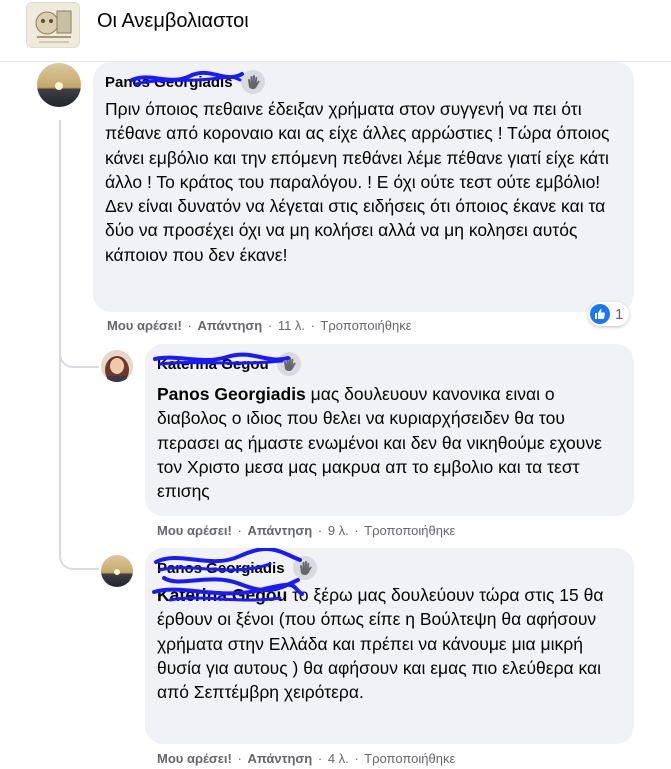 The image size is (671, 769). Describe the element at coordinates (338, 758) in the screenshot. I see `comment-time: 4 λ.` at that location.